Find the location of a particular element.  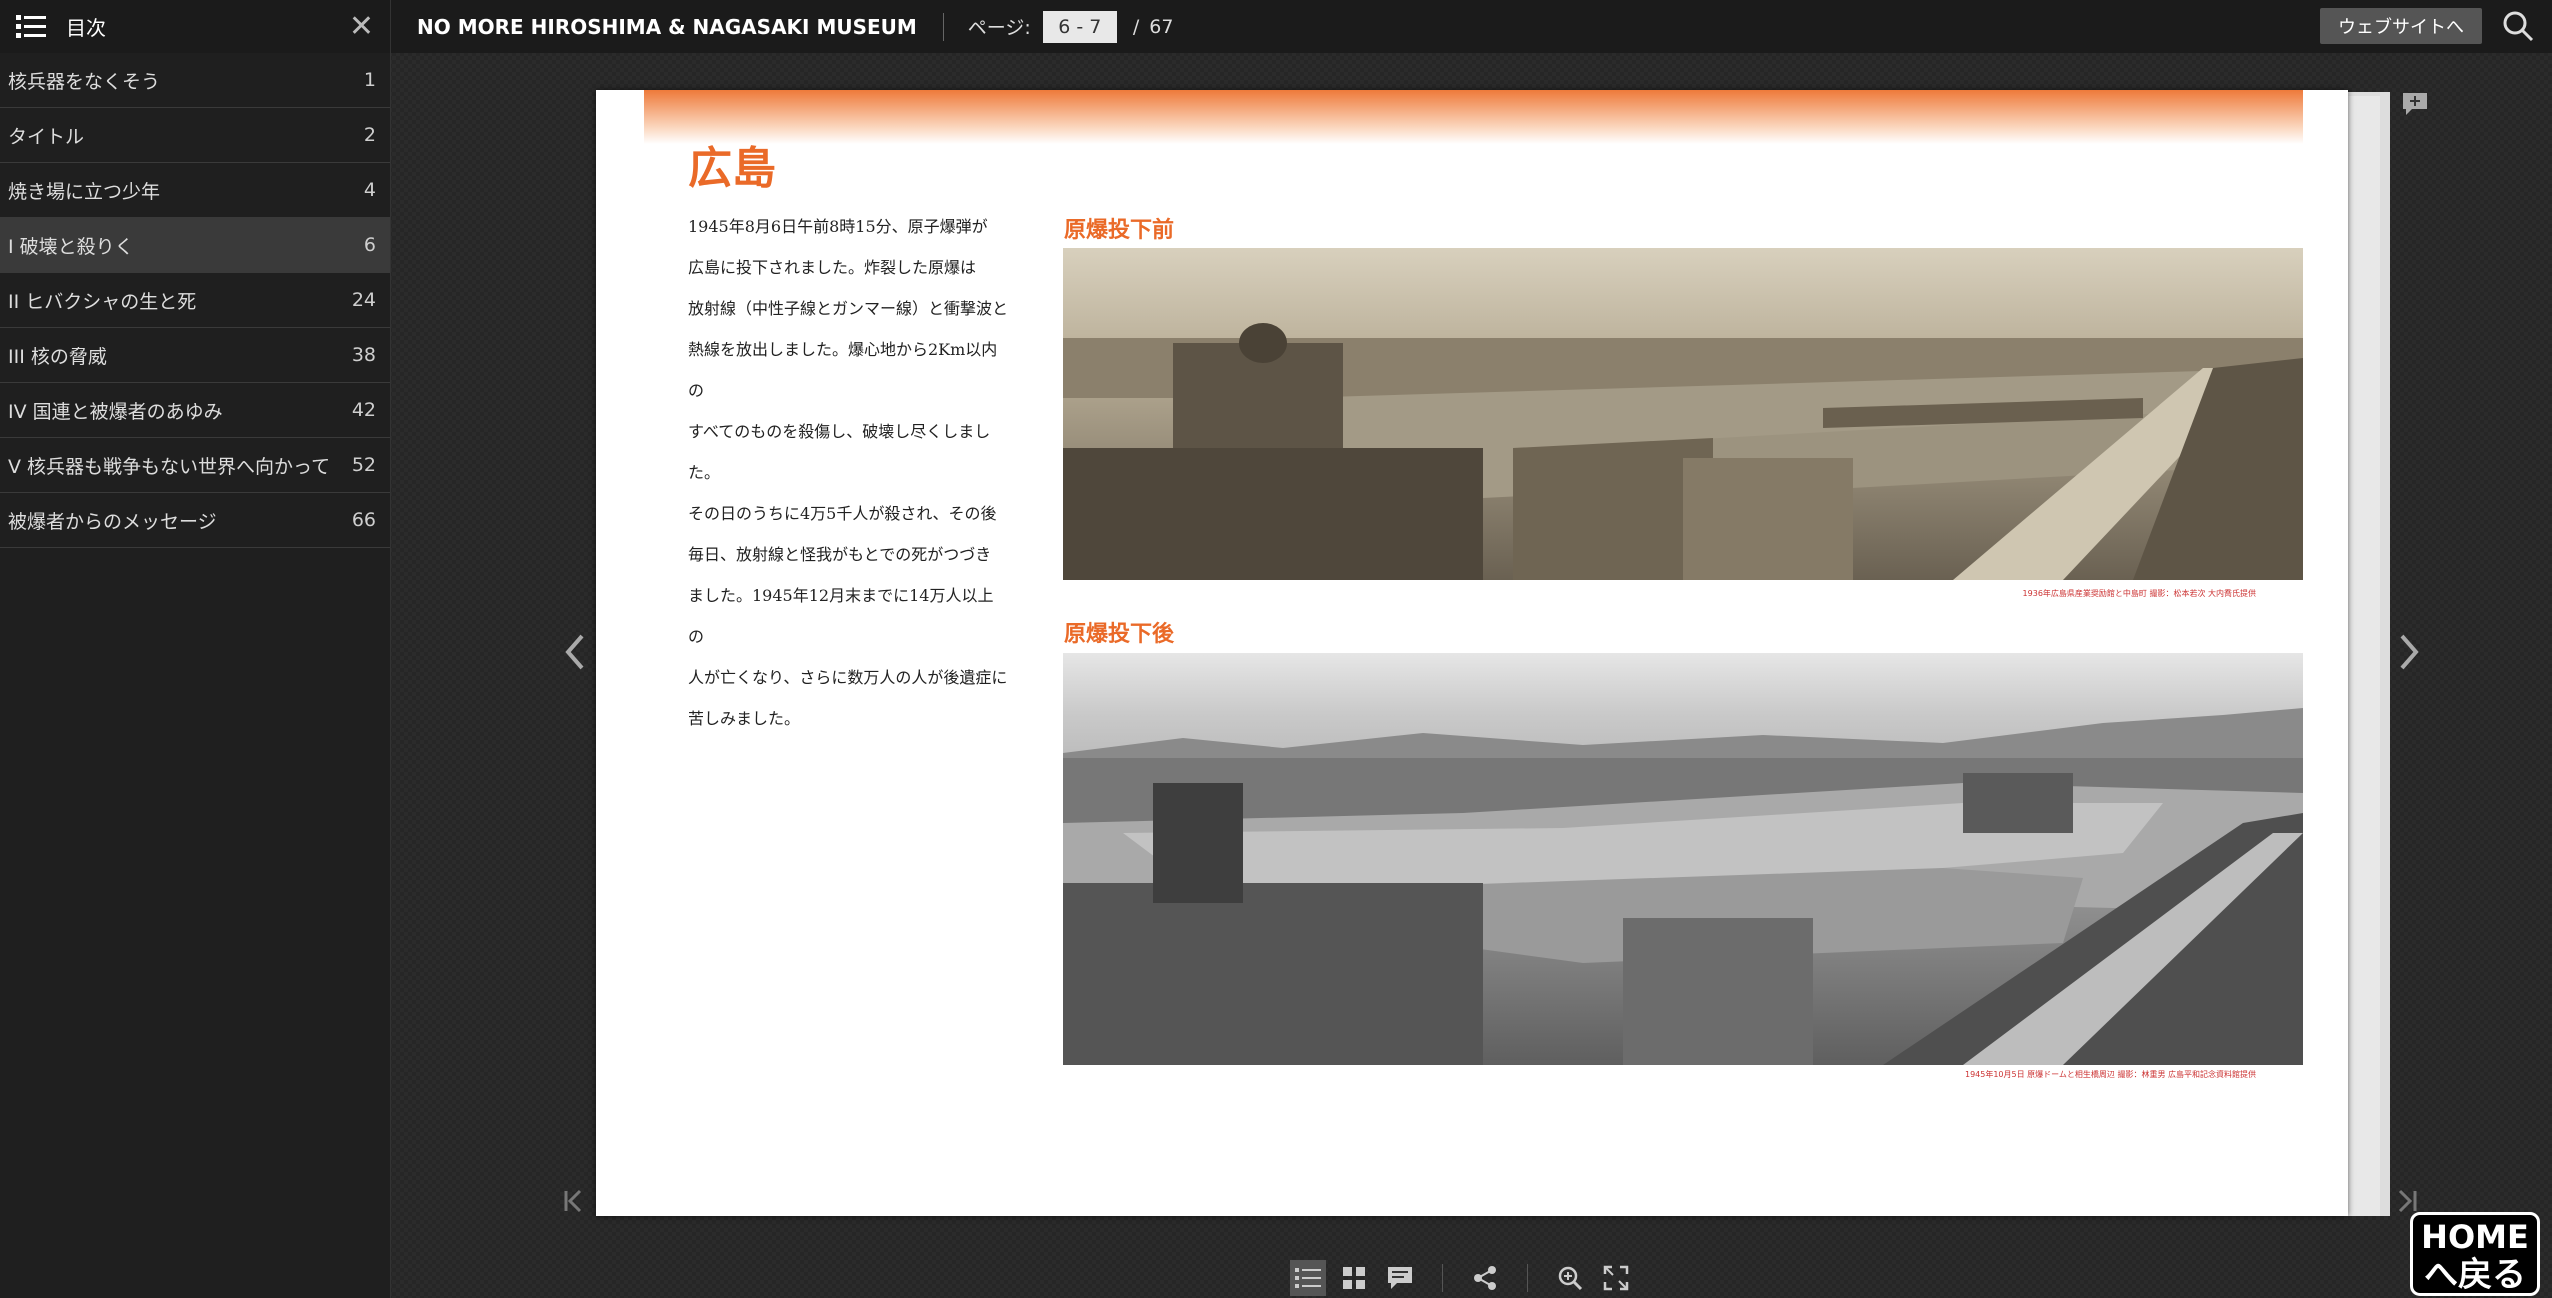

toc-item: V 核兵器も戦争もない世界へ向かって 52 is located at coordinates (195, 465).